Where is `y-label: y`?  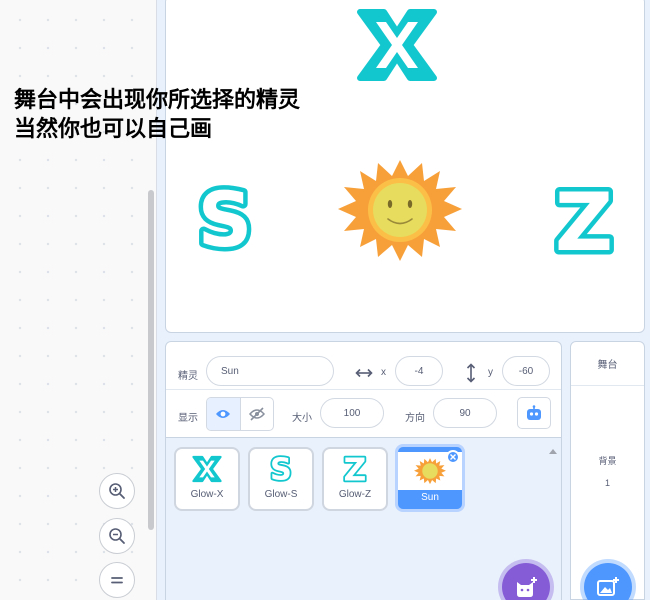
y-label: y is located at coordinates (490, 372).